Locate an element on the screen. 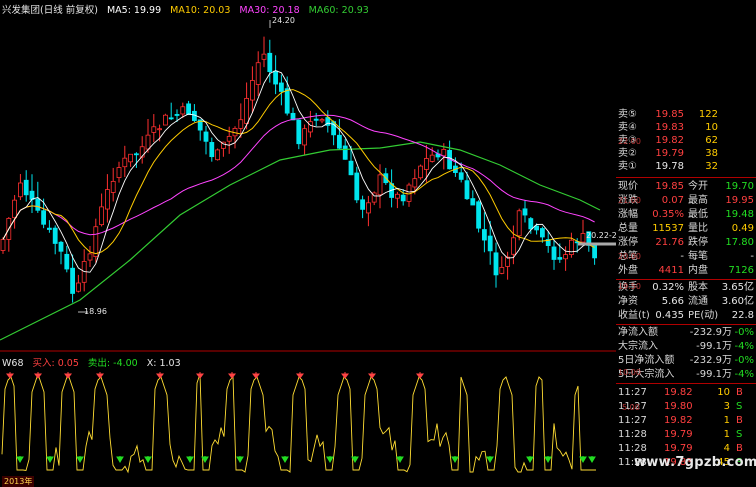 The width and height of the screenshot is (756, 487). site-watermark: www.7gpzb.com is located at coordinates (695, 462).